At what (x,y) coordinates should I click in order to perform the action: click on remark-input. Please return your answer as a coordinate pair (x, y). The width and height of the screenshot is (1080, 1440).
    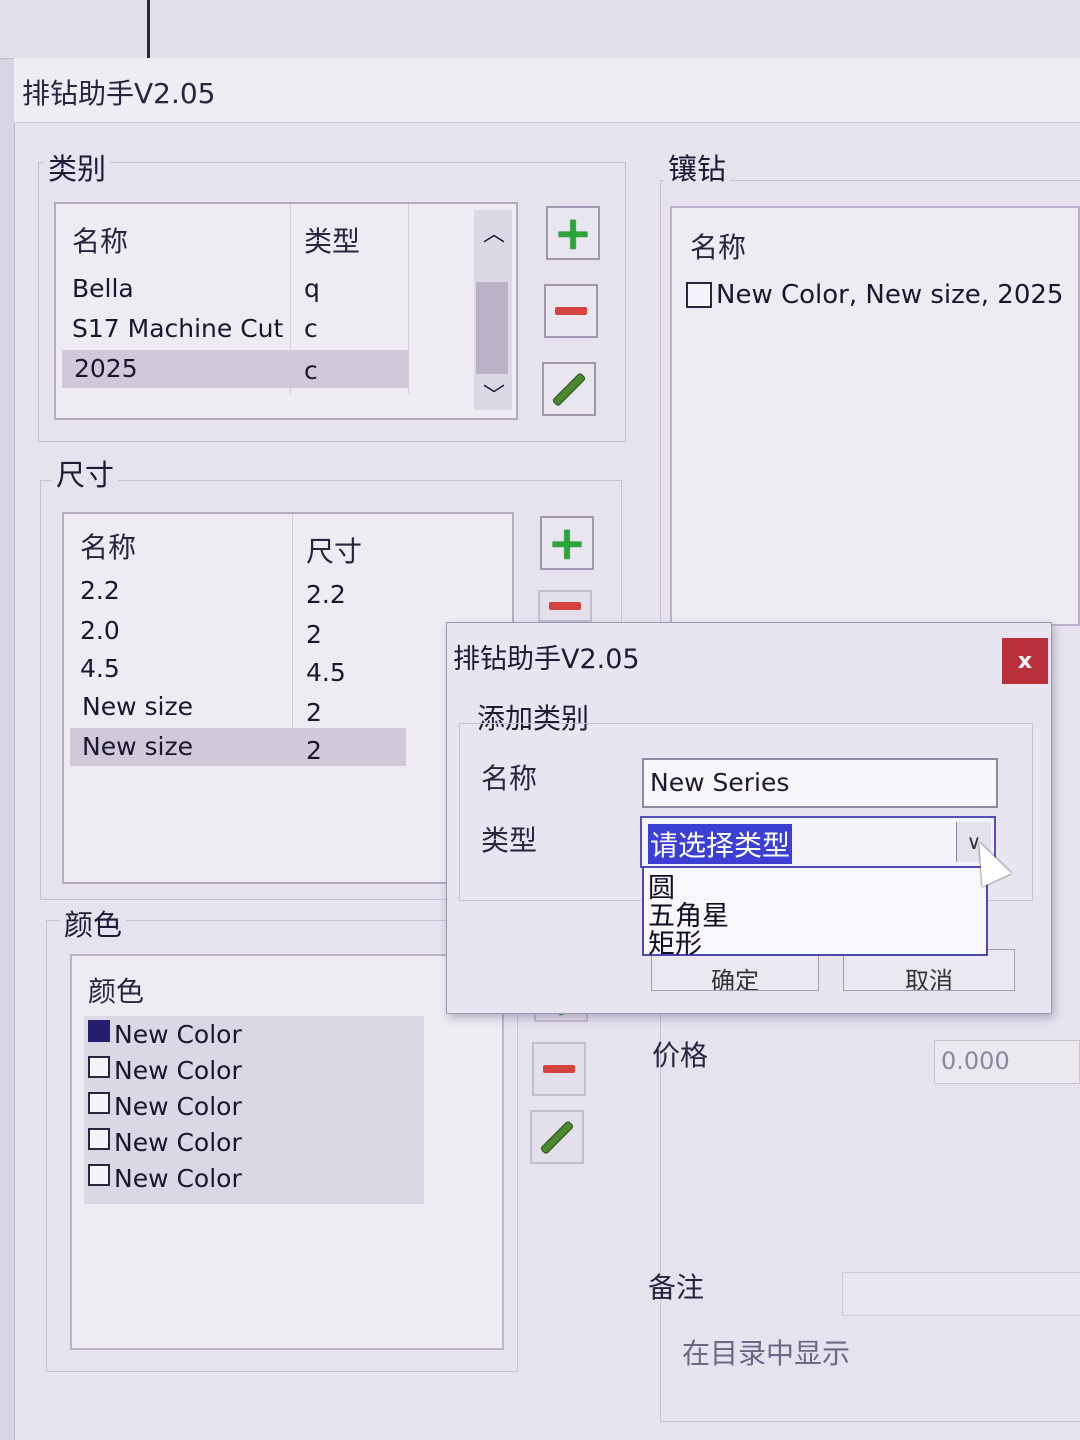
    Looking at the image, I should click on (961, 1294).